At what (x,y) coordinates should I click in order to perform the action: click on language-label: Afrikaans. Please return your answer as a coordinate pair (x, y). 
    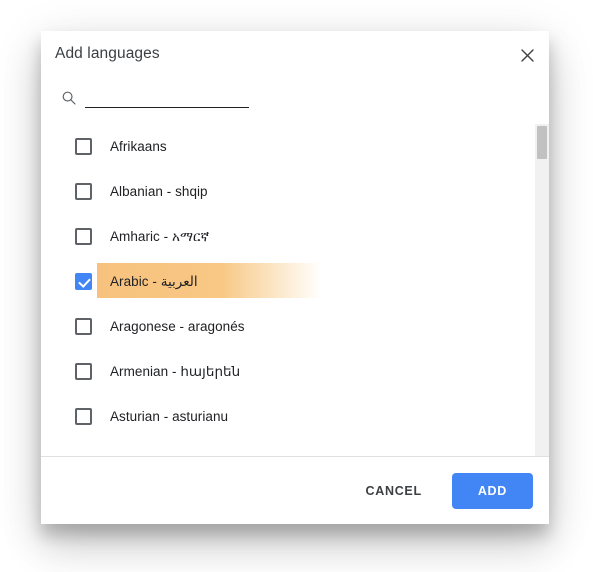
    Looking at the image, I should click on (138, 146).